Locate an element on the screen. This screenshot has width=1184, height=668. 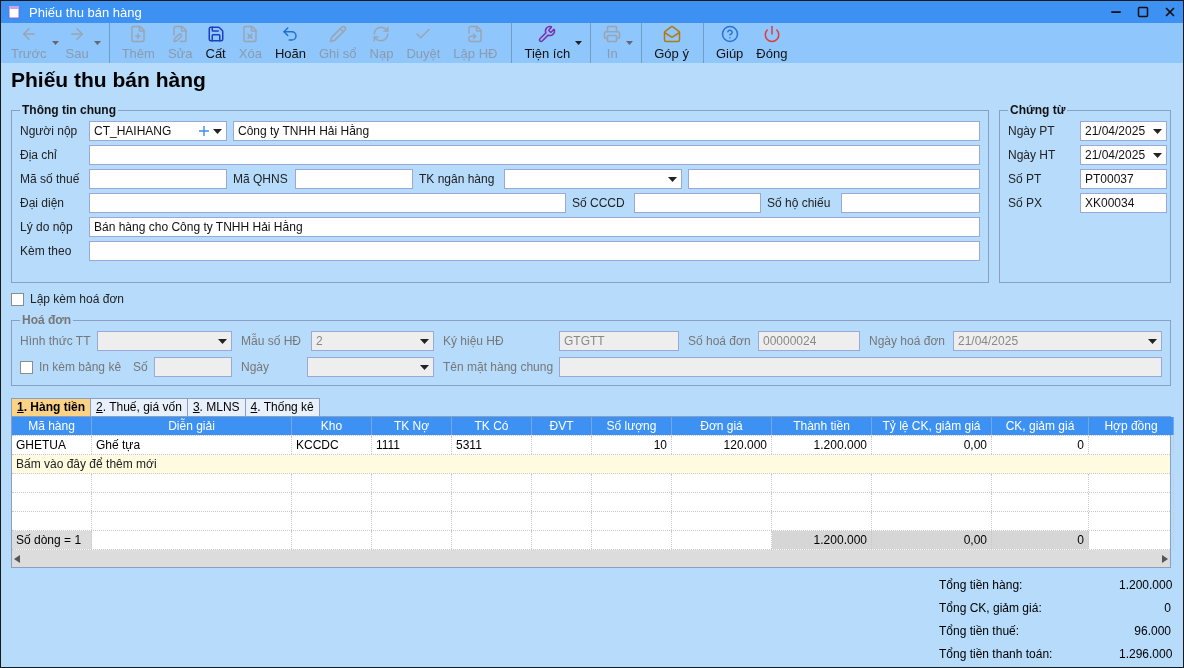
column-header: TK Nợ is located at coordinates (412, 426).